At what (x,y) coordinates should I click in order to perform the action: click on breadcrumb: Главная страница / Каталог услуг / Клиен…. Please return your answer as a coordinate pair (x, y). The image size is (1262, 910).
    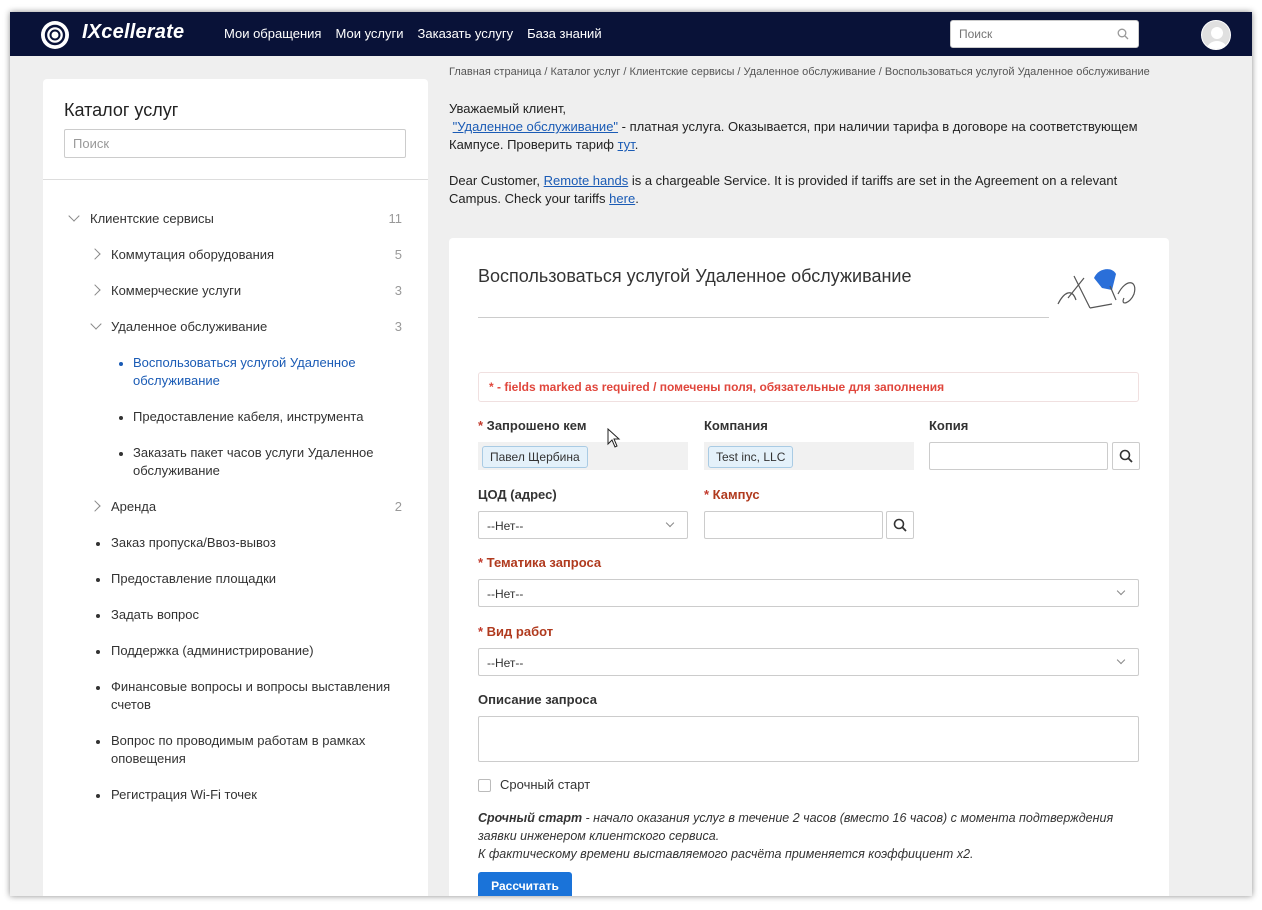
    Looking at the image, I should click on (799, 72).